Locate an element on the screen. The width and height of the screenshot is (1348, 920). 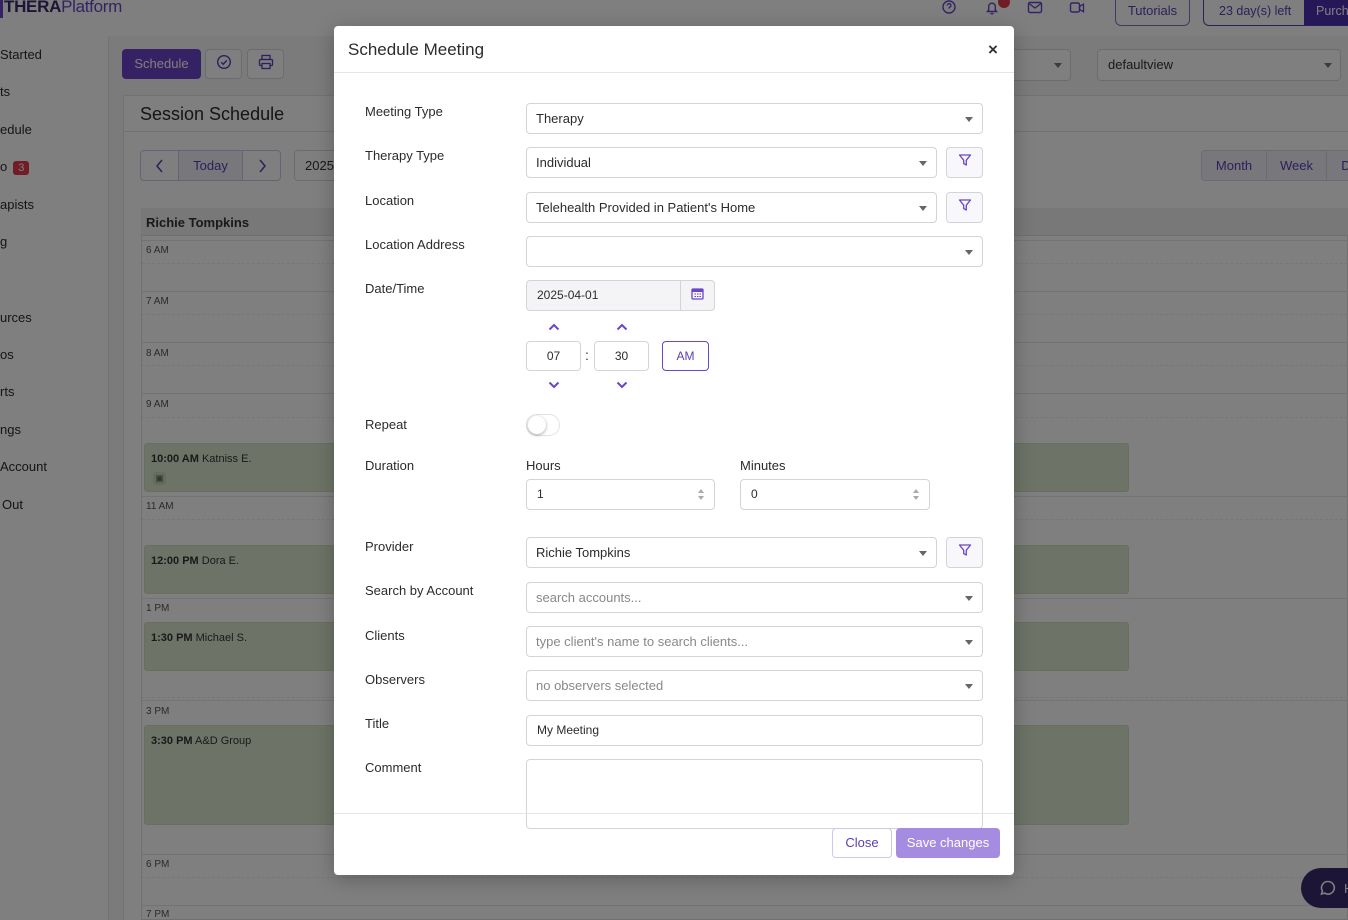
duration-label: Duration is located at coordinates (390, 465).